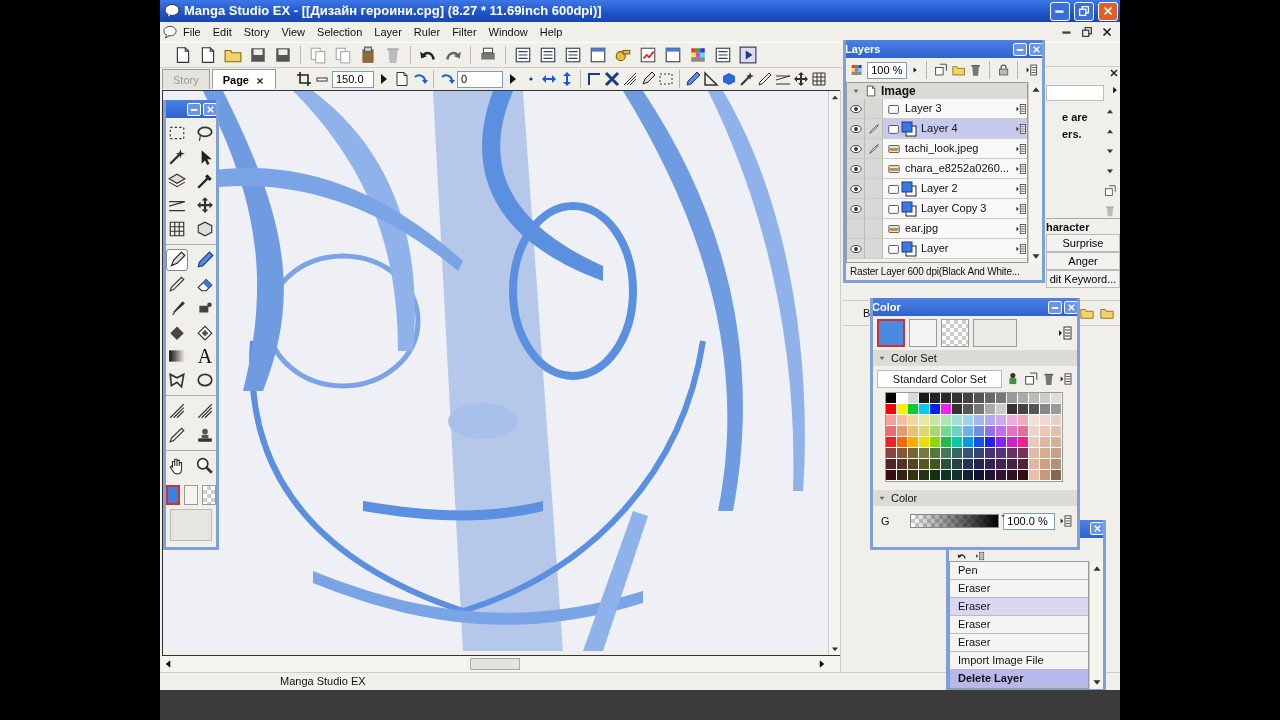 The width and height of the screenshot is (1280, 720). I want to click on status-text: Manga Studio EX, so click(323, 682).